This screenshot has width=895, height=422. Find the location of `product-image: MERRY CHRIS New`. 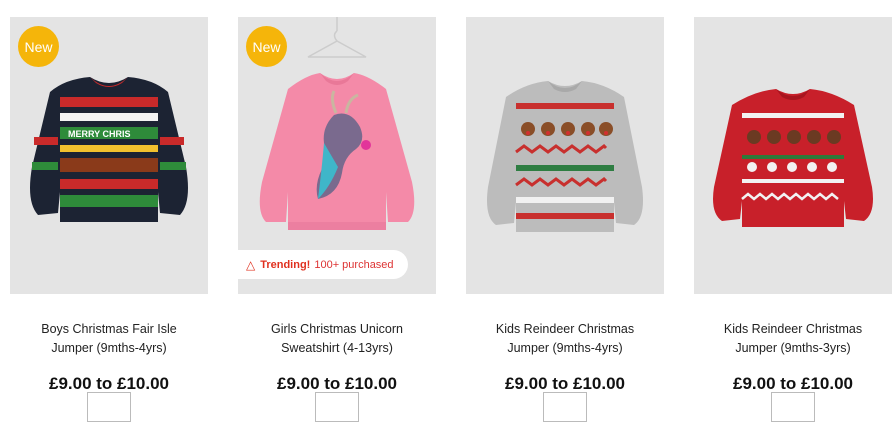

product-image: MERRY CHRIS New is located at coordinates (109, 155).